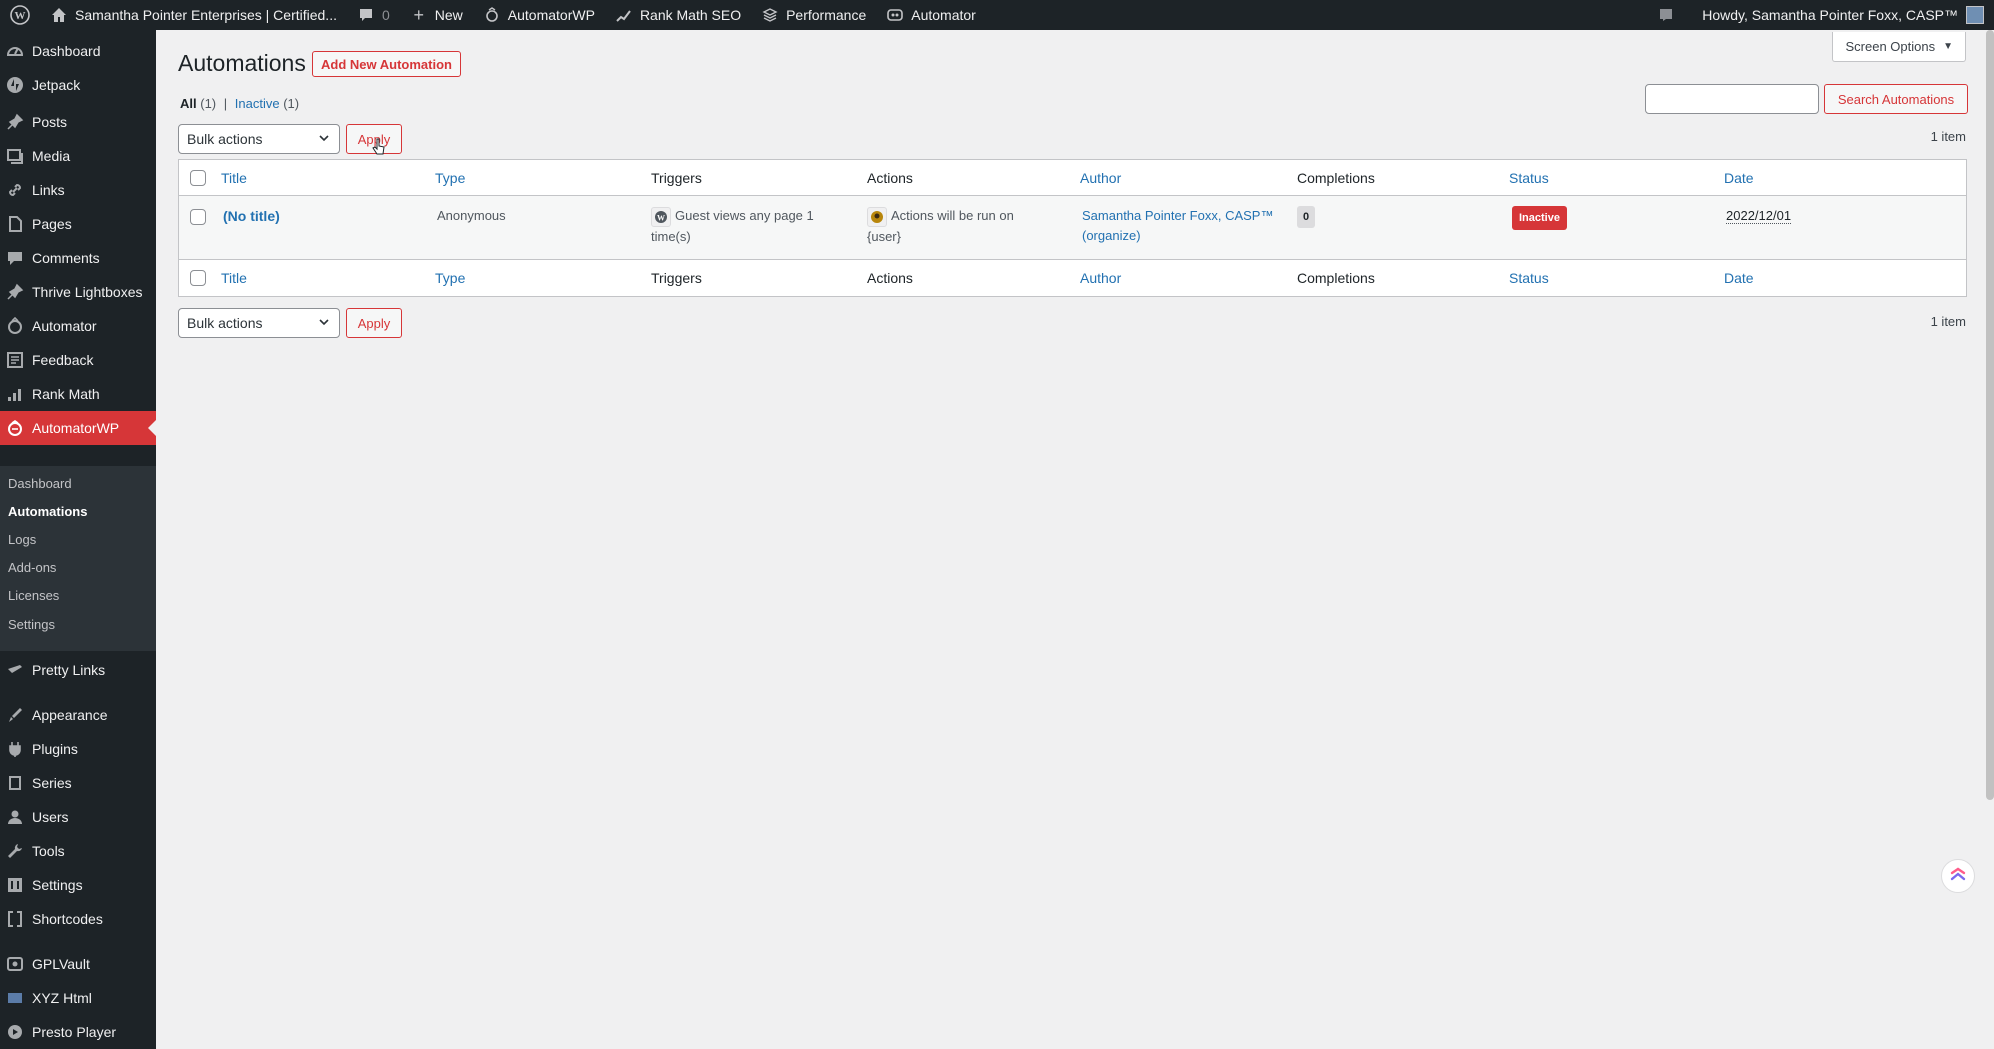 The image size is (1994, 1049). What do you see at coordinates (15, 190) in the screenshot?
I see `link-icon` at bounding box center [15, 190].